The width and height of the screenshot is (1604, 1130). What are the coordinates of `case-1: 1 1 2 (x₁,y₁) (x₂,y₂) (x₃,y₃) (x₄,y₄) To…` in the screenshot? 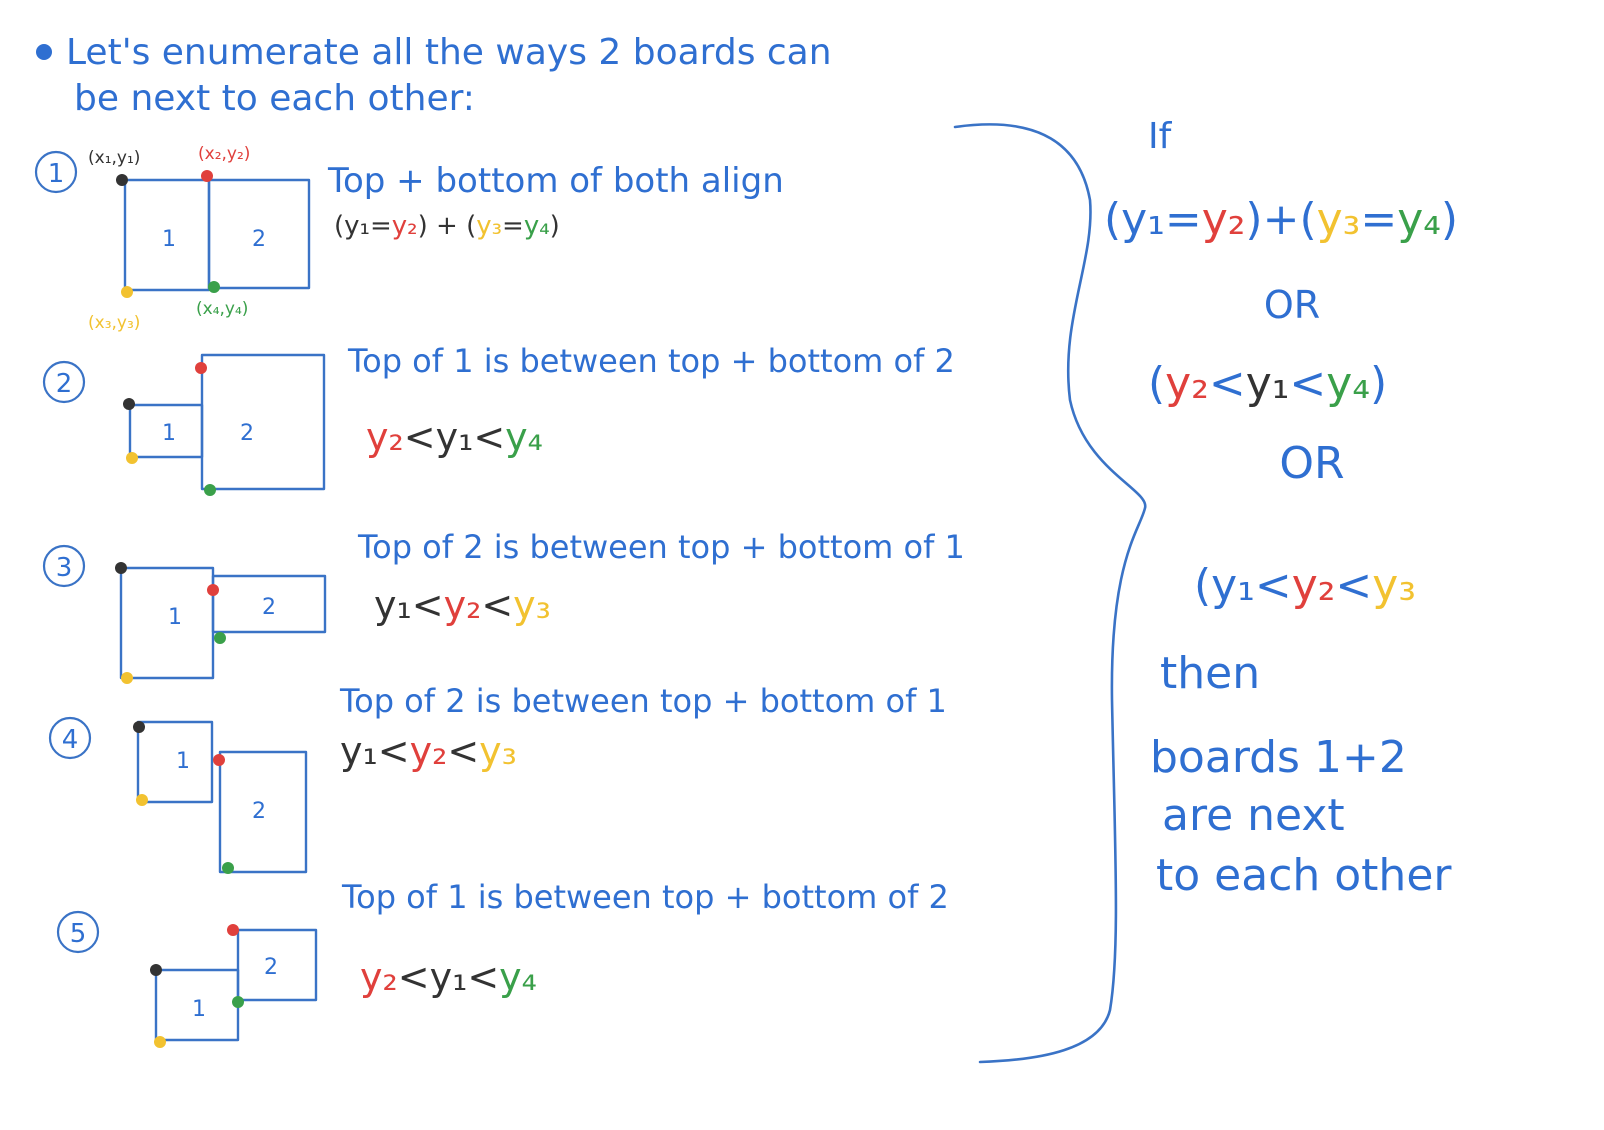 It's located at (409, 238).